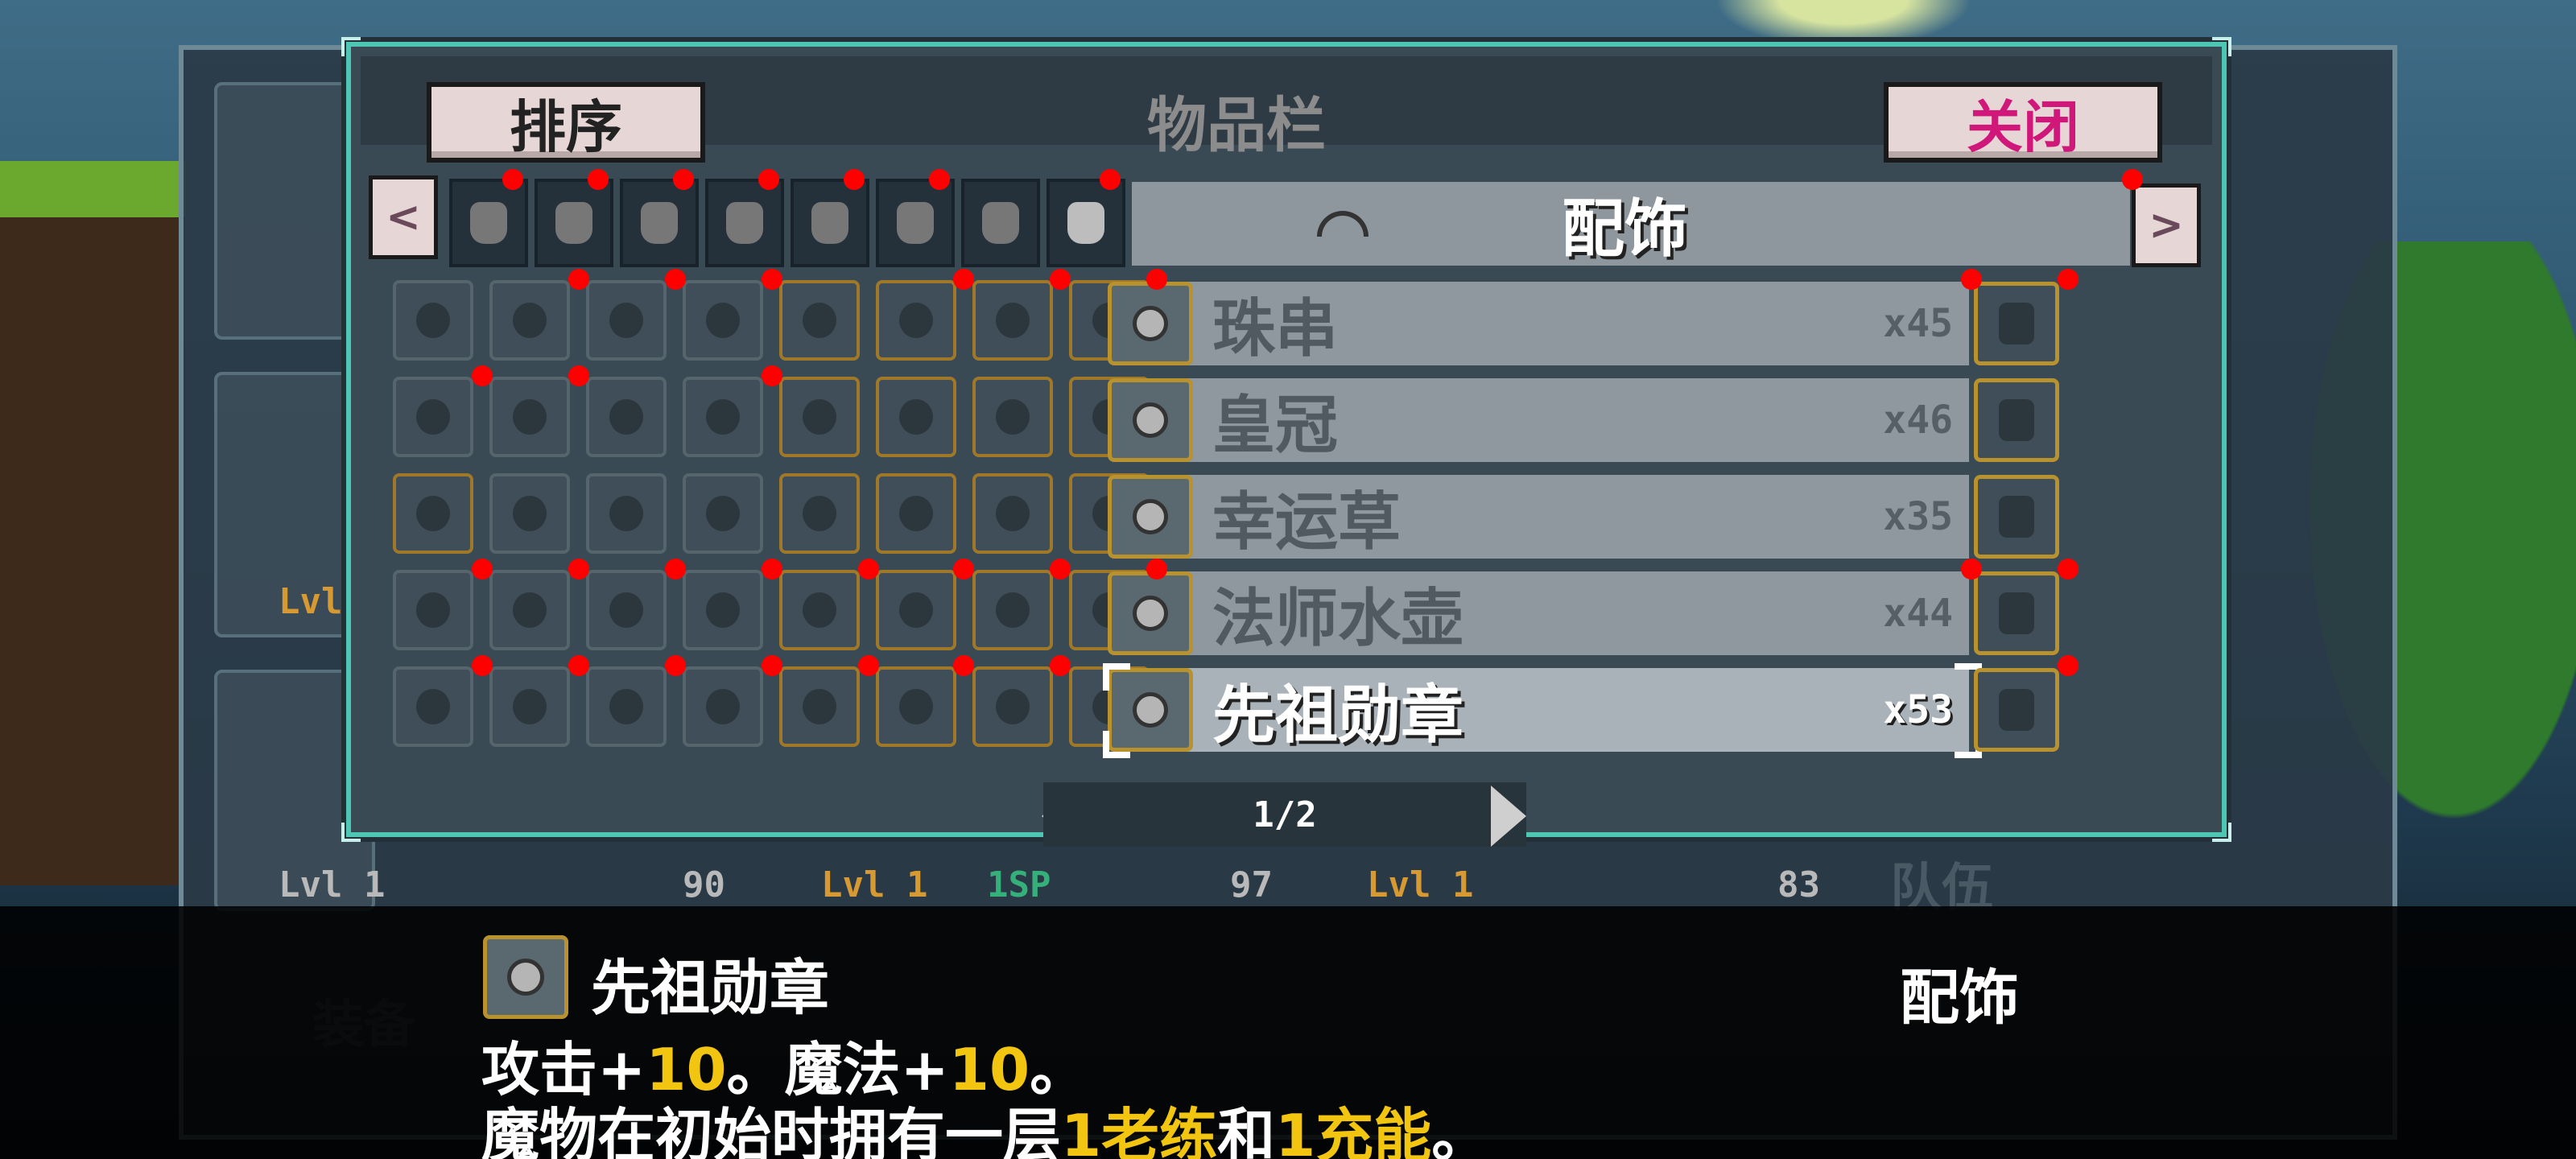 The height and width of the screenshot is (1159, 2576). I want to click on item-name: 幸运草, so click(1307, 522).